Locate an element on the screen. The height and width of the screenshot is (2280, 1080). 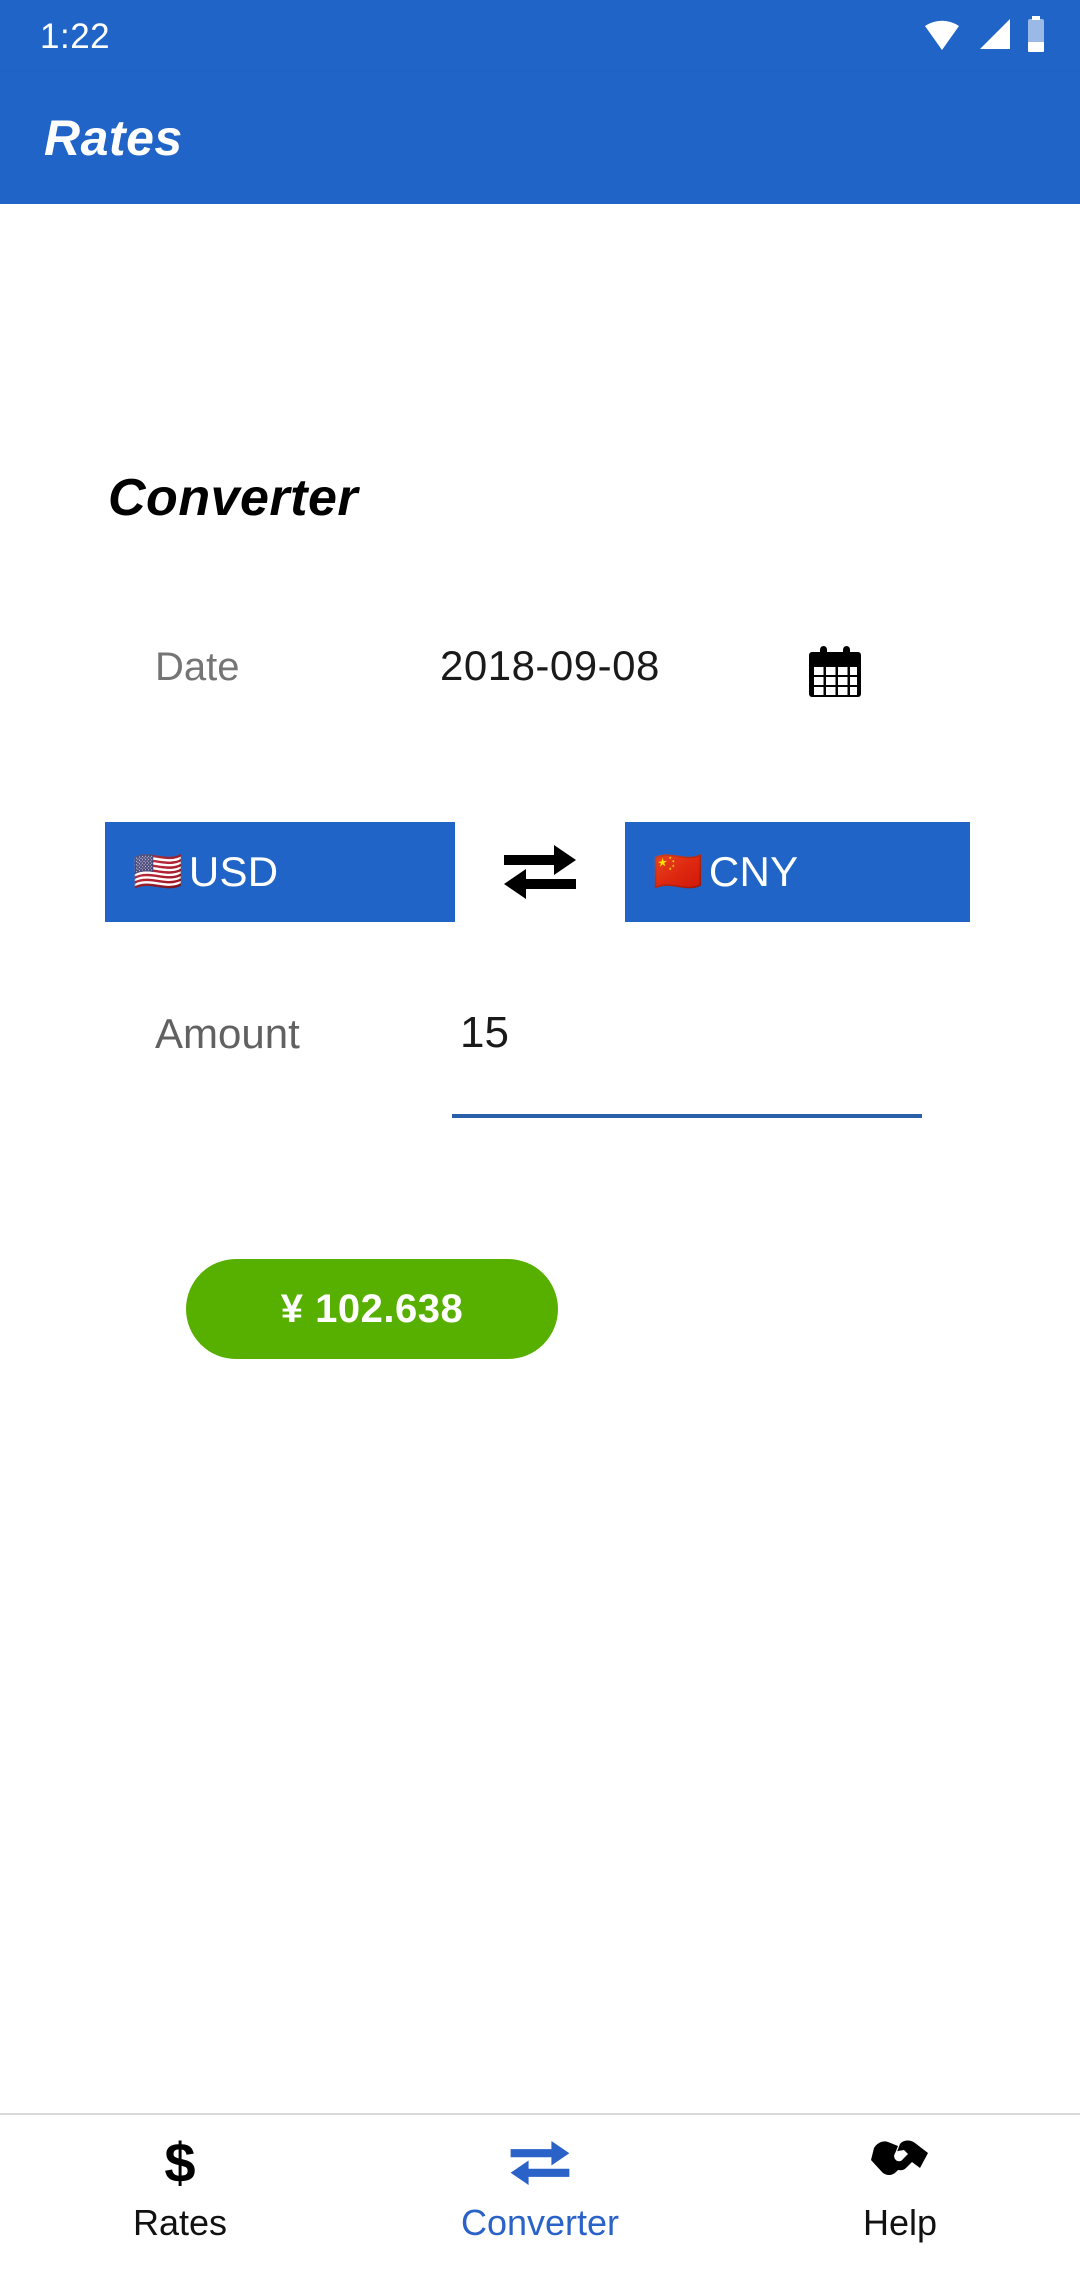
currency-selector-row: 🇺🇸 USD 🇨🇳 CNY is located at coordinates (540, 877).